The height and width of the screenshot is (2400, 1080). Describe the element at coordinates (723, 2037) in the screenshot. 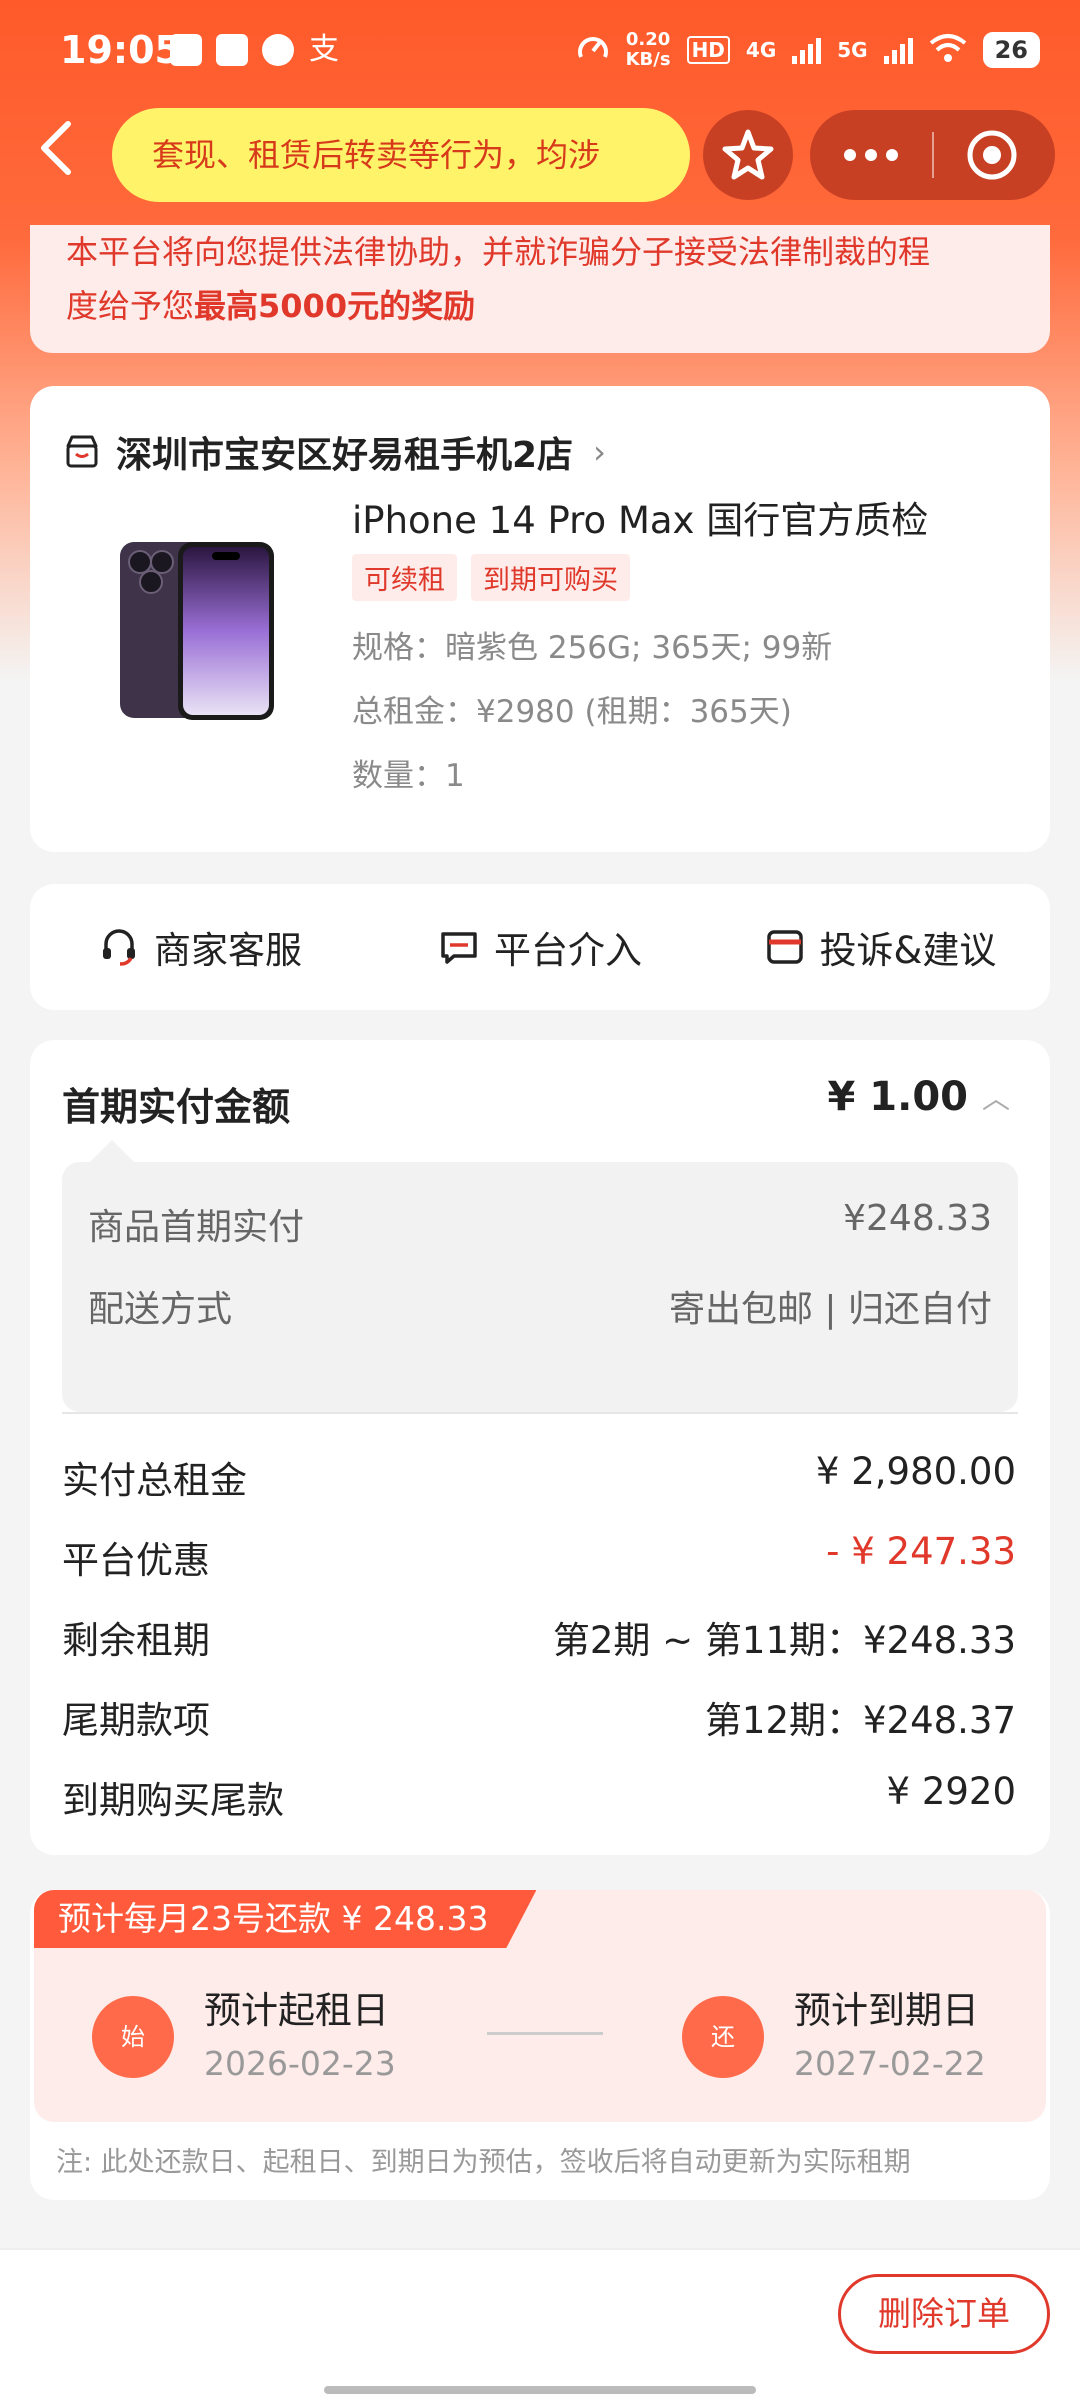

I see `calendar-end-icon: 还` at that location.